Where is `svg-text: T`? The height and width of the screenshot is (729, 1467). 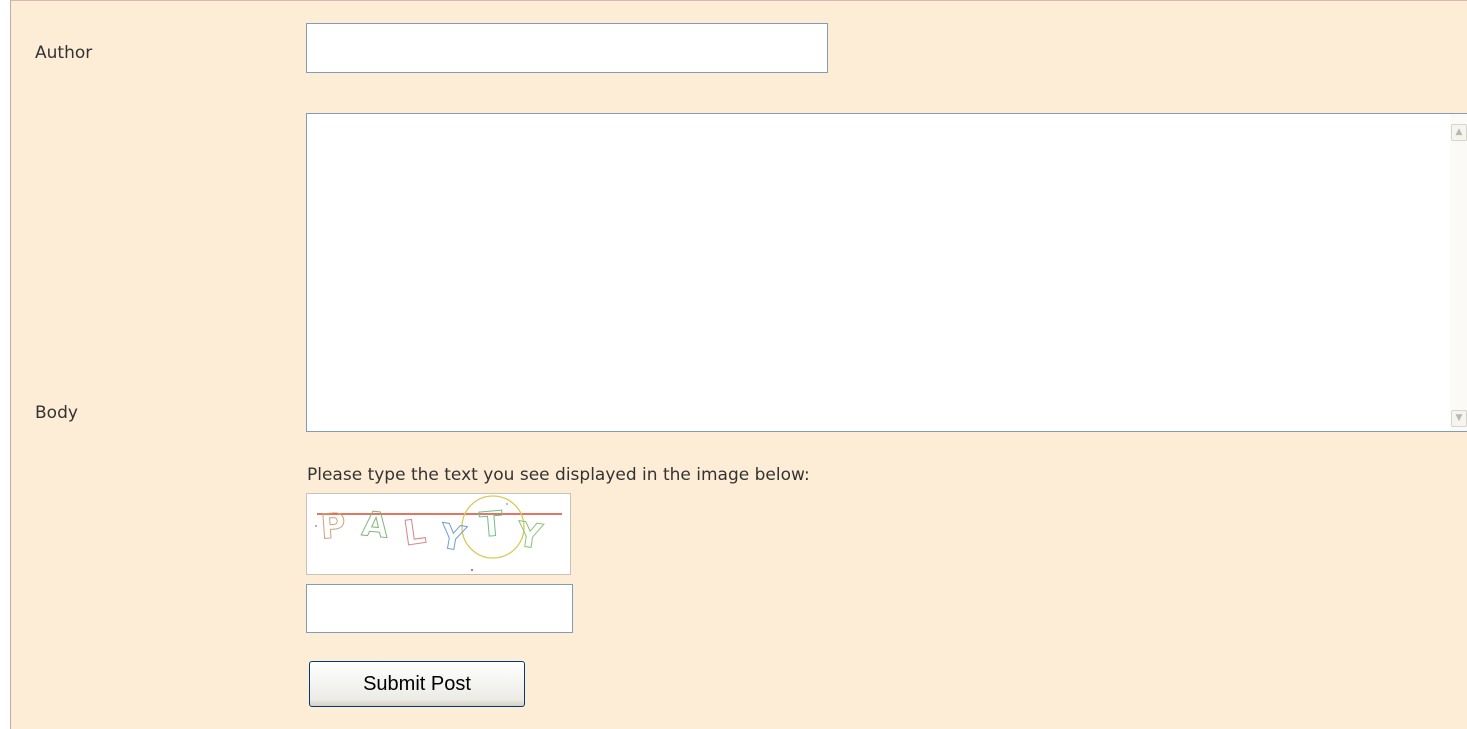 svg-text: T is located at coordinates (491, 525).